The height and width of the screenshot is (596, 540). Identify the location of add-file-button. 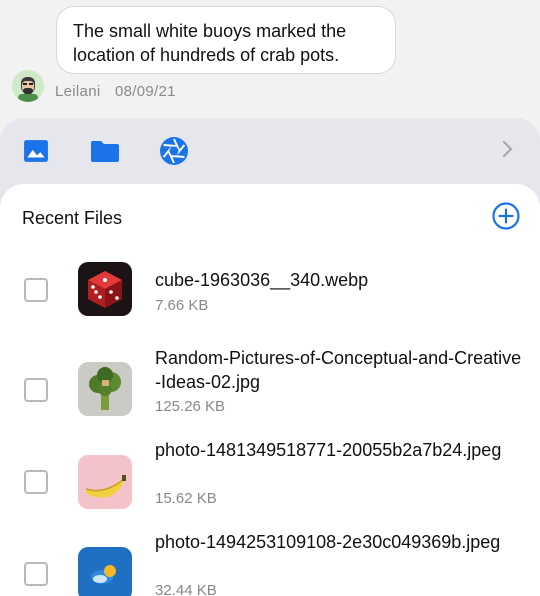
(506, 216).